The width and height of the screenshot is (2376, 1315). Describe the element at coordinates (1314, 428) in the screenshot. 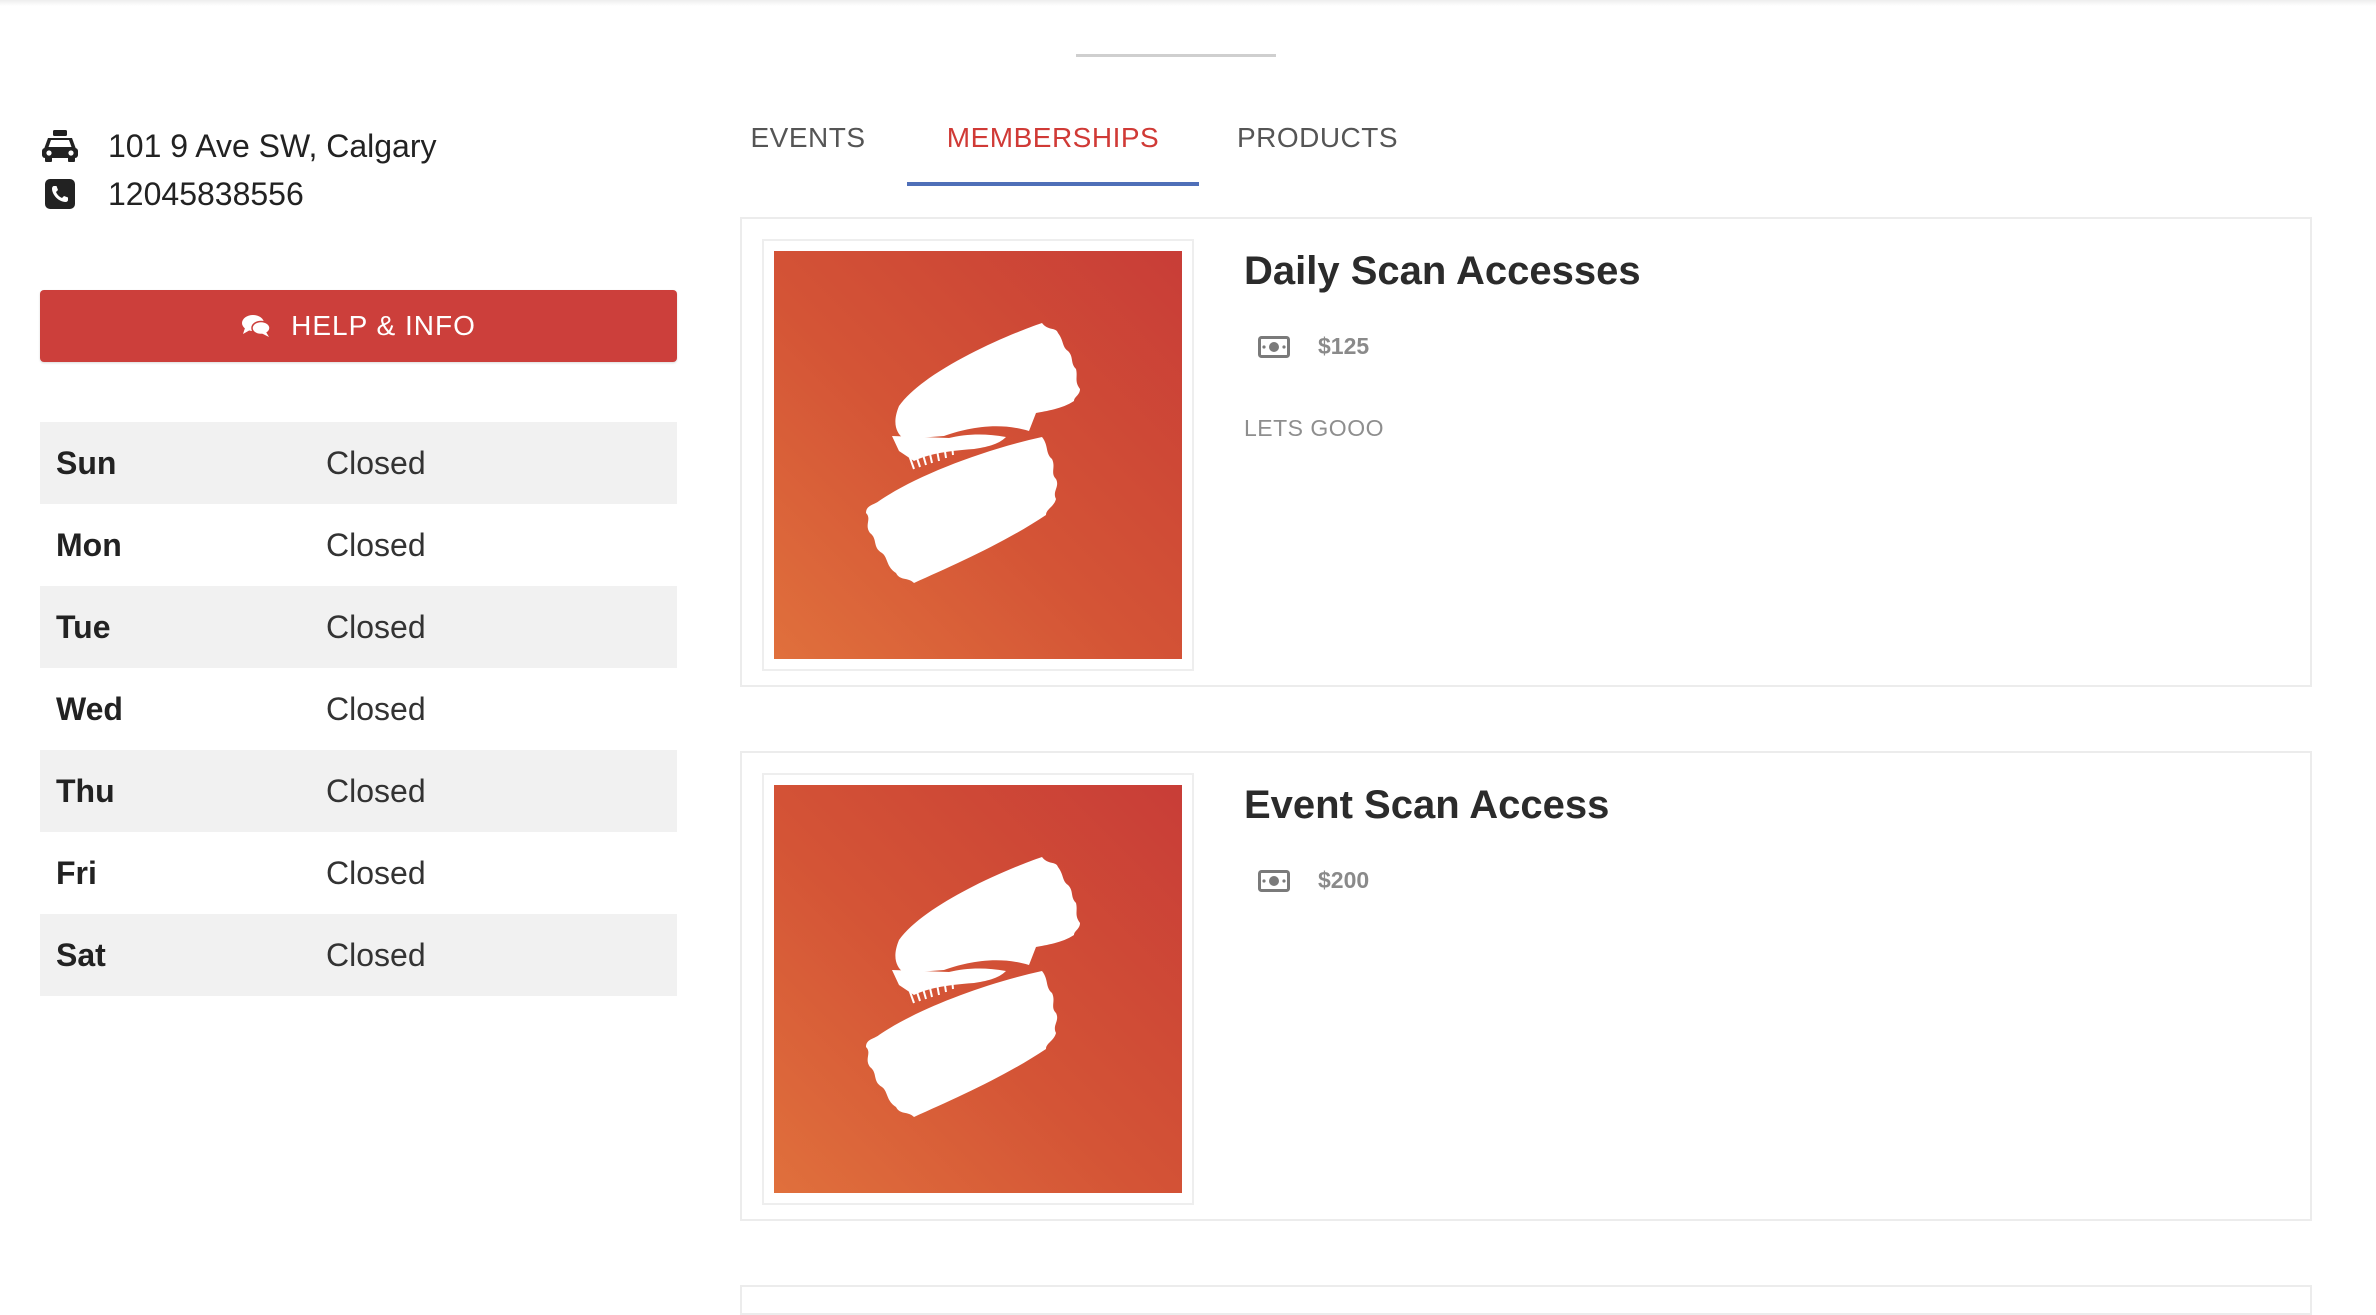

I see `membership-description: LETS GOOO` at that location.